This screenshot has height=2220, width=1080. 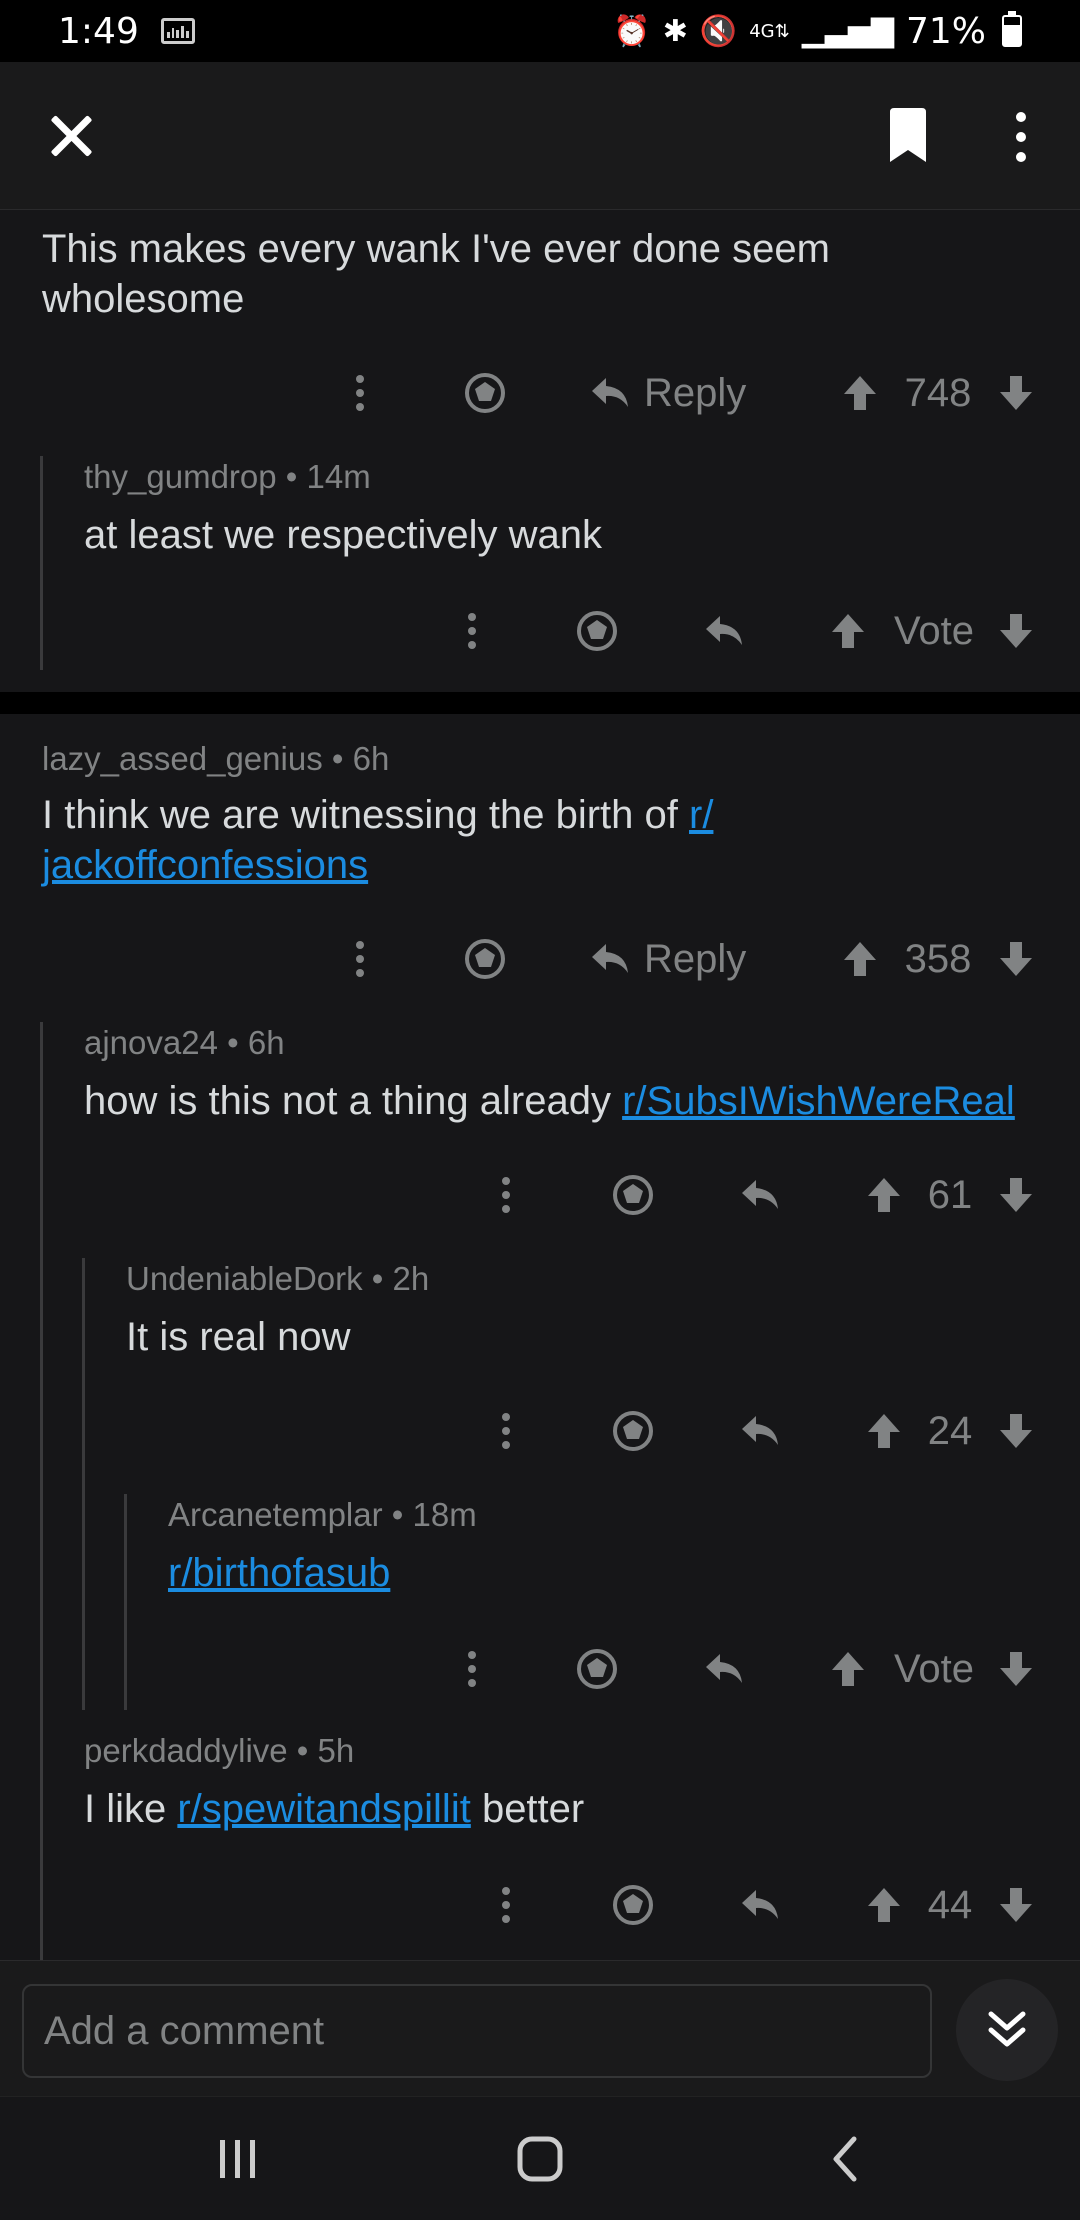 What do you see at coordinates (1021, 137) in the screenshot?
I see `more-vertical-icon` at bounding box center [1021, 137].